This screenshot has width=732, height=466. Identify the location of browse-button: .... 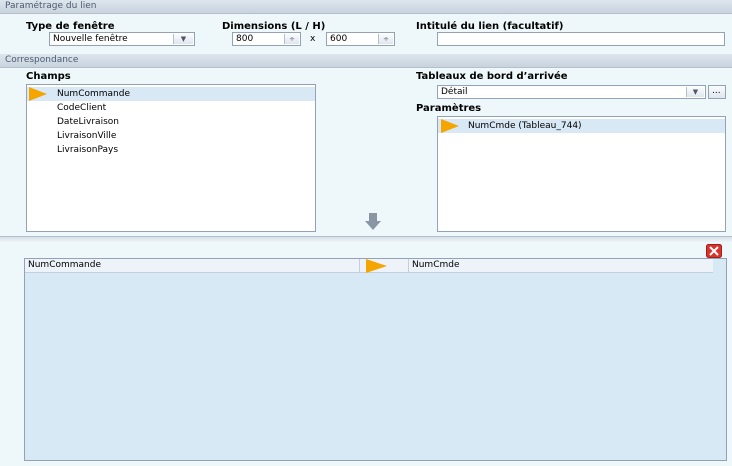
(717, 92).